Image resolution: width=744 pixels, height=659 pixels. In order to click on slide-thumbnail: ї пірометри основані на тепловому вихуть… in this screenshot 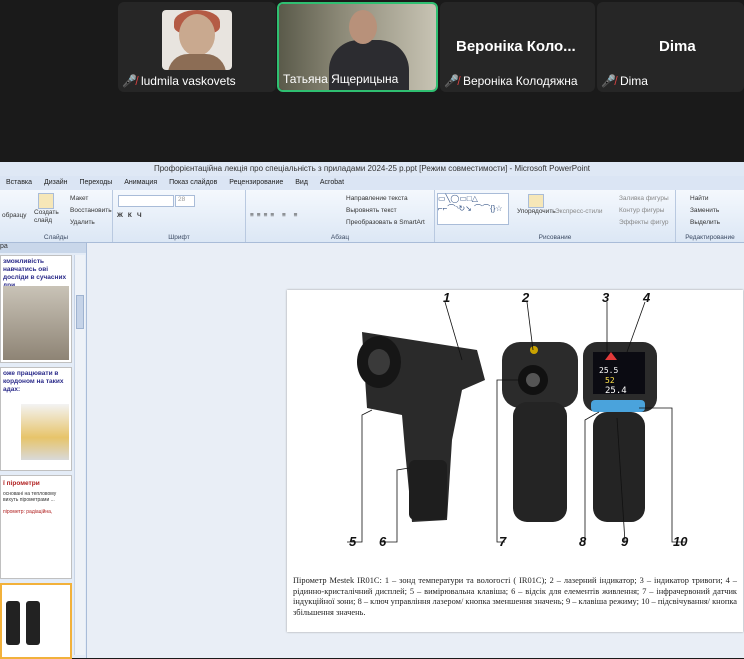, I will do `click(36, 527)`.